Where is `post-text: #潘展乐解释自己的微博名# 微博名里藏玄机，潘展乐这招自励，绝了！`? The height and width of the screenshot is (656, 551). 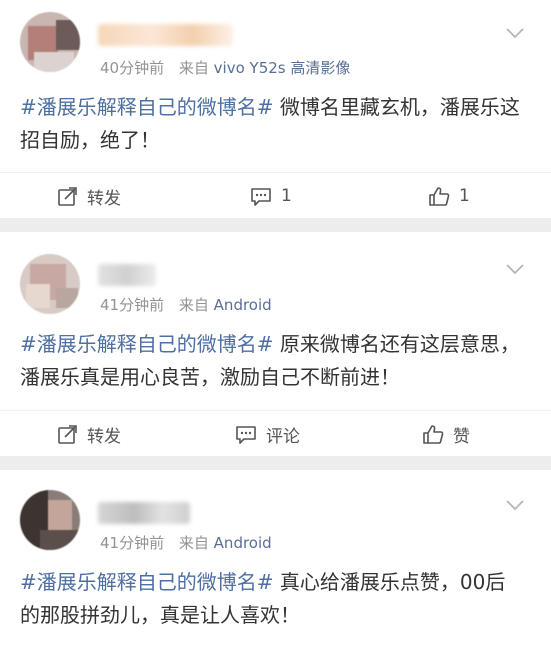
post-text: #潘展乐解释自己的微博名# 微博名里藏玄机，潘展乐这招自励，绝了！ is located at coordinates (272, 124).